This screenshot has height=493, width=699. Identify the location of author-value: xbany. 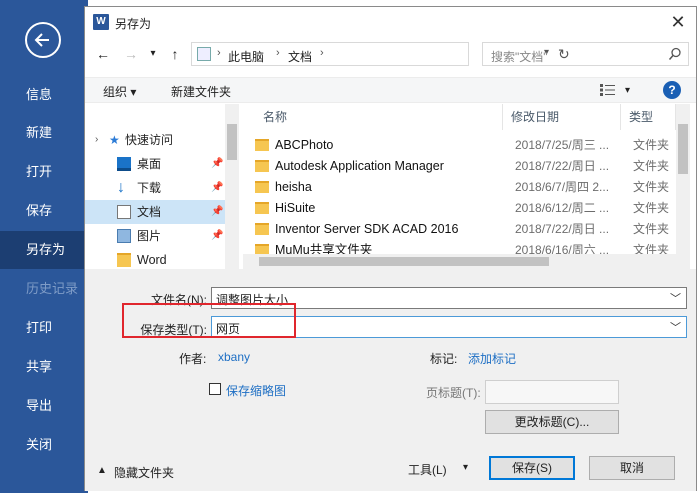
(234, 357).